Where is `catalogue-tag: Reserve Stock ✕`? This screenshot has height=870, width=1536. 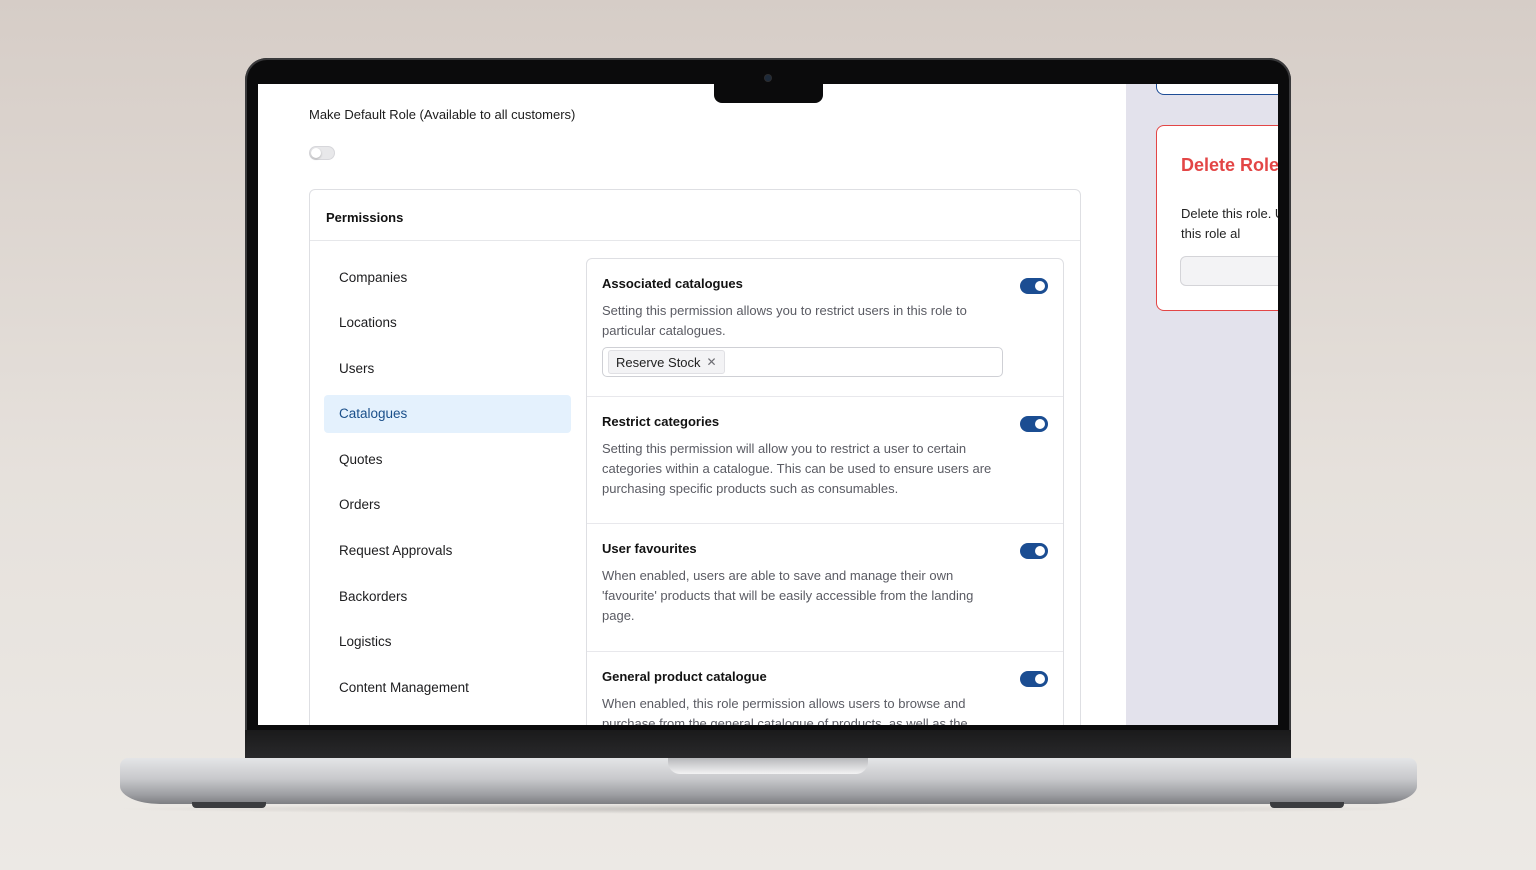 catalogue-tag: Reserve Stock ✕ is located at coordinates (666, 362).